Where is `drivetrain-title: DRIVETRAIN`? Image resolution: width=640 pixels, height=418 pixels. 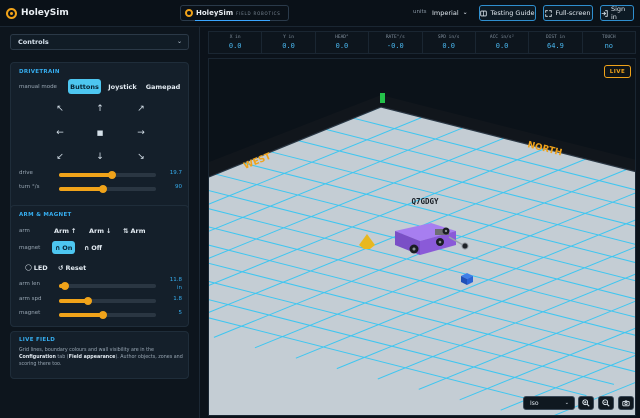 drivetrain-title: DRIVETRAIN is located at coordinates (39, 72).